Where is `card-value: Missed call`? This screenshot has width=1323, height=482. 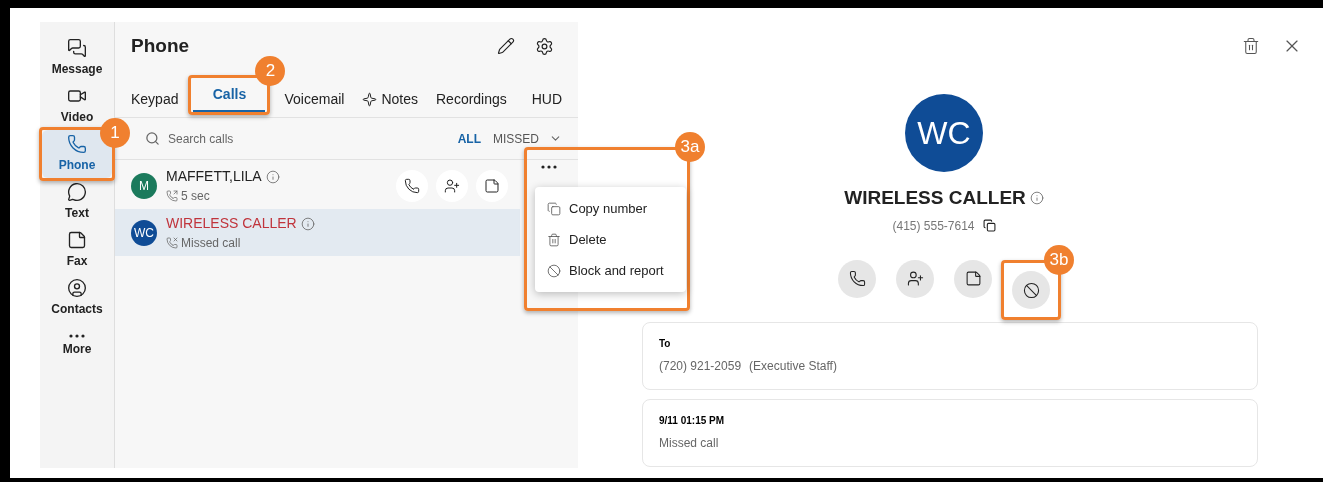
card-value: Missed call is located at coordinates (689, 443).